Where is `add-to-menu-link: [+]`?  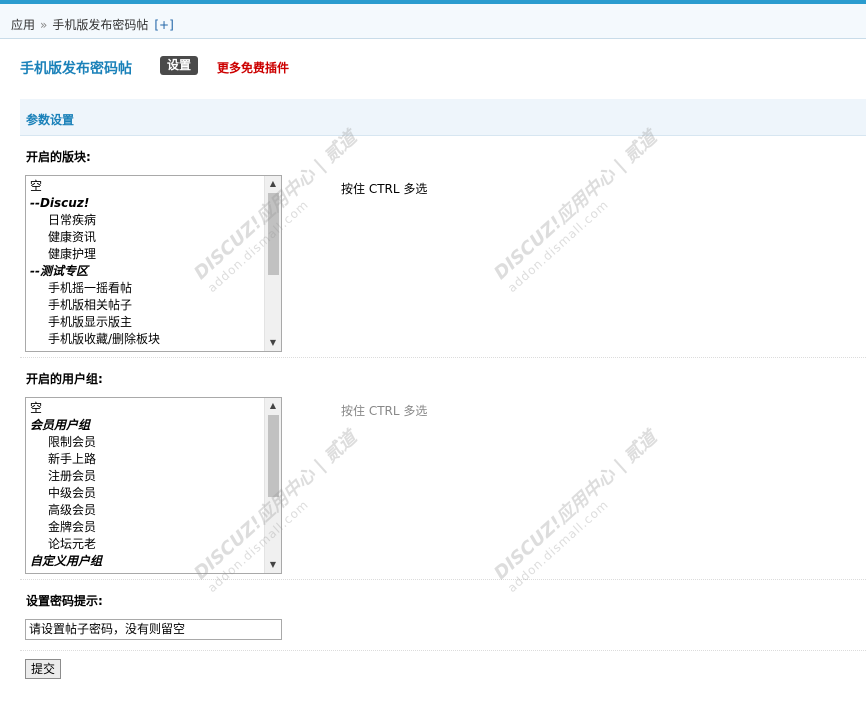 add-to-menu-link: [+] is located at coordinates (163, 25).